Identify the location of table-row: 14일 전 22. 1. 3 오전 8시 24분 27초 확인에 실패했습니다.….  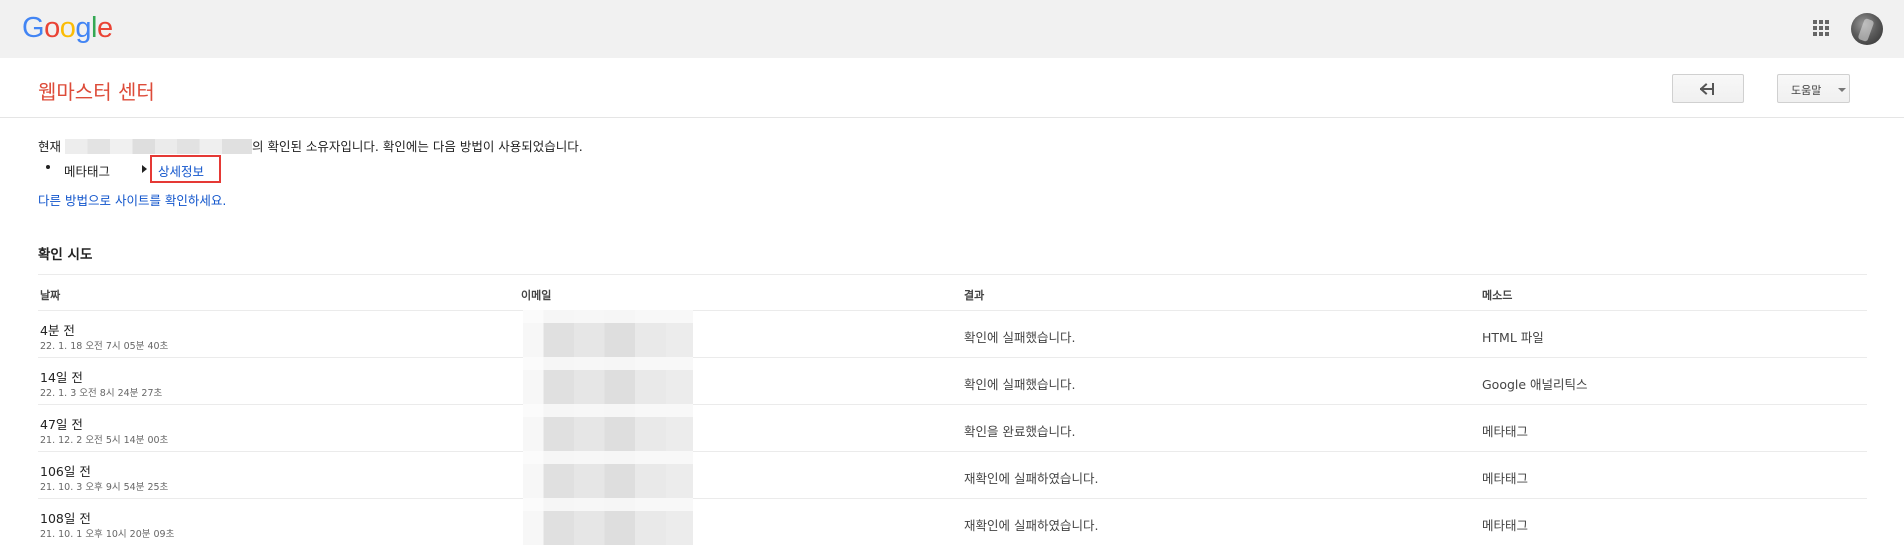
(952, 381).